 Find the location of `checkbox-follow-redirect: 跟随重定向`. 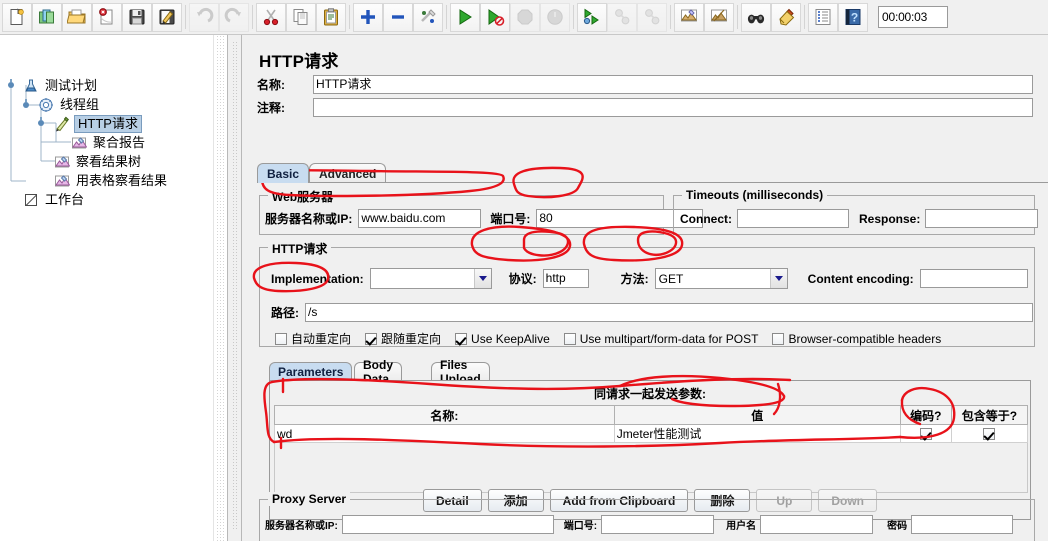

checkbox-follow-redirect: 跟随重定向 is located at coordinates (403, 338).